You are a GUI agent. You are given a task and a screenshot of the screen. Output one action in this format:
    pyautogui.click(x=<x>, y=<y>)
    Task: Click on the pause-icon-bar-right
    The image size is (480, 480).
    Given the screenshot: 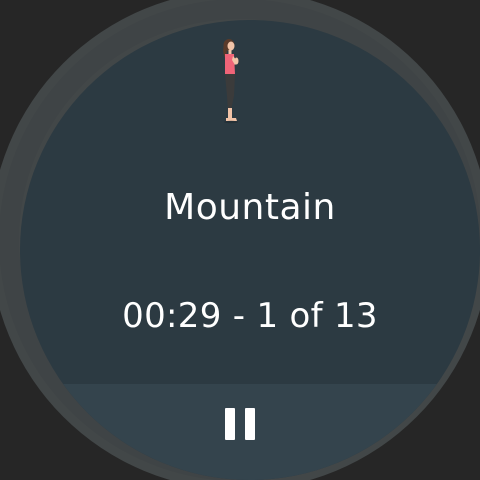 What is the action you would take?
    pyautogui.click(x=250, y=424)
    